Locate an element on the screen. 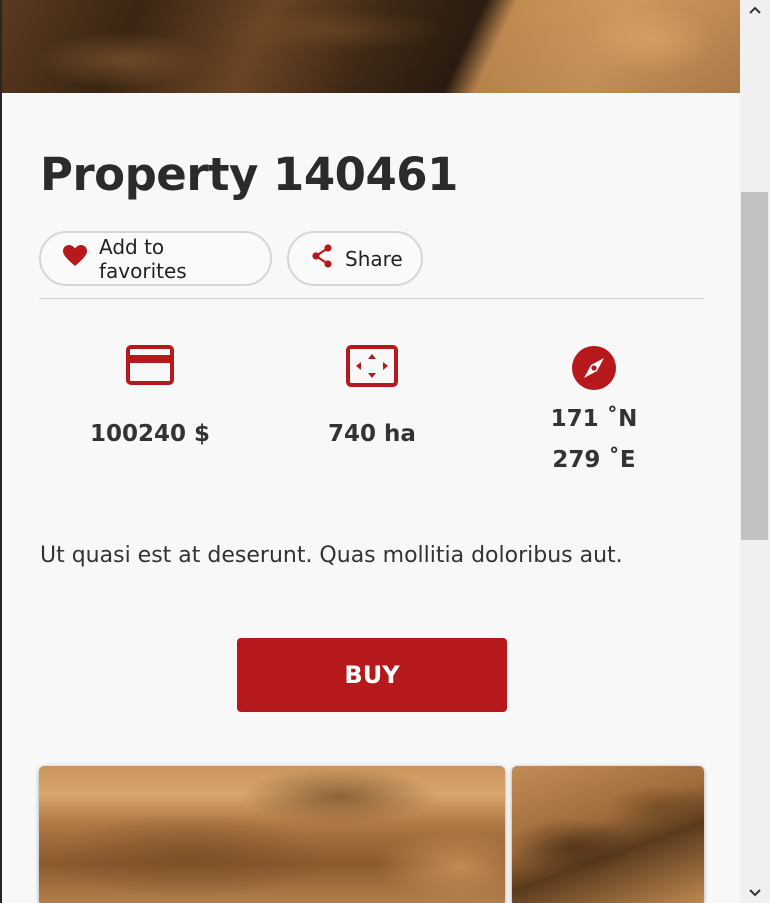  location-stat: 171 ˚N 279 ˚E is located at coordinates (594, 413).